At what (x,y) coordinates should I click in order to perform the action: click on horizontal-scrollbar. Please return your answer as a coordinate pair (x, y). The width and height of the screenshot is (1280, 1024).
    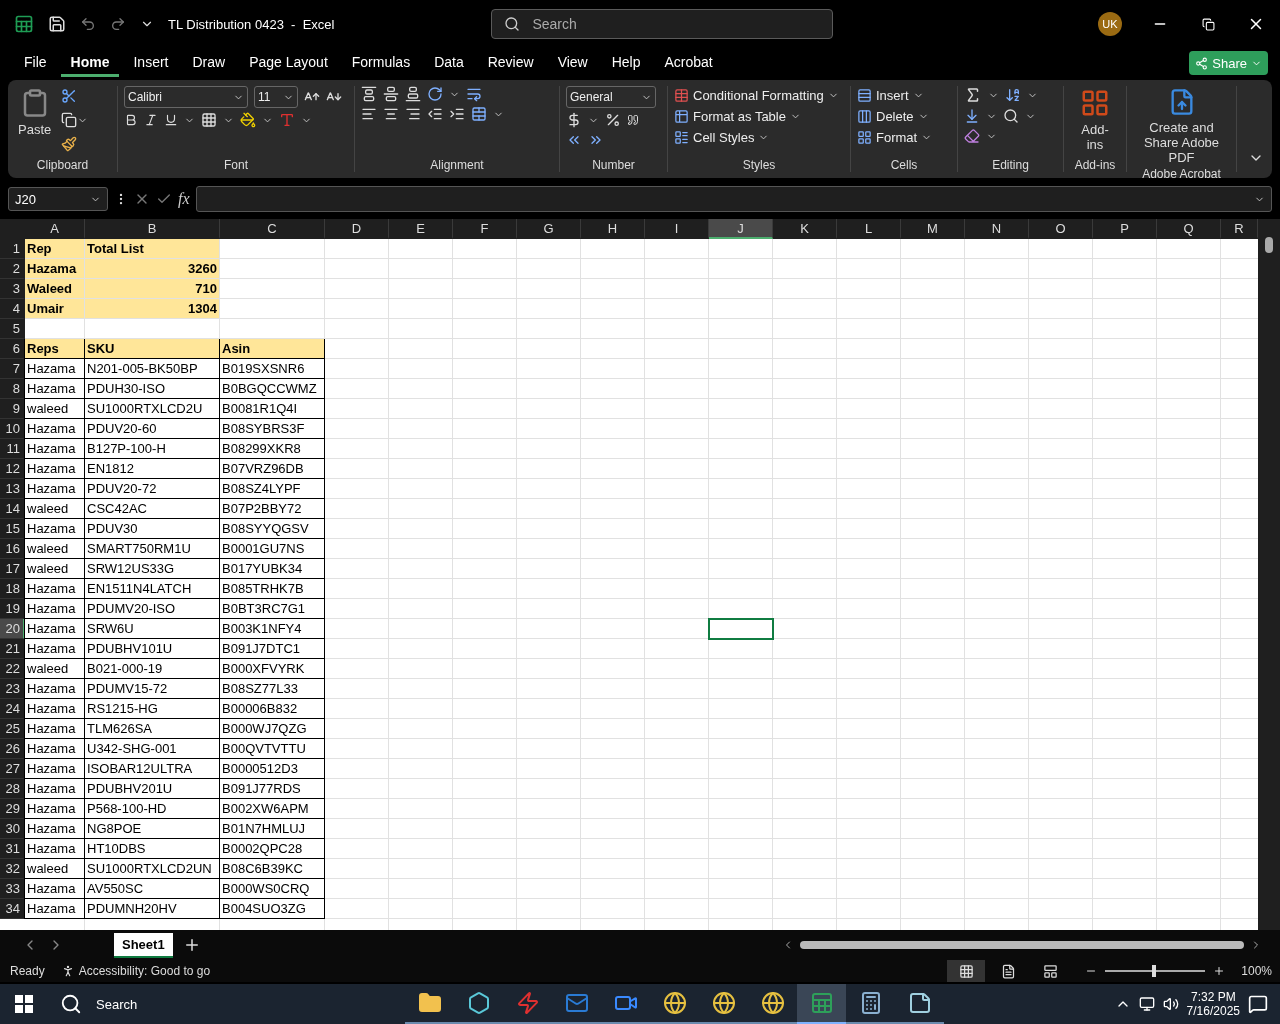
    Looking at the image, I should click on (1022, 945).